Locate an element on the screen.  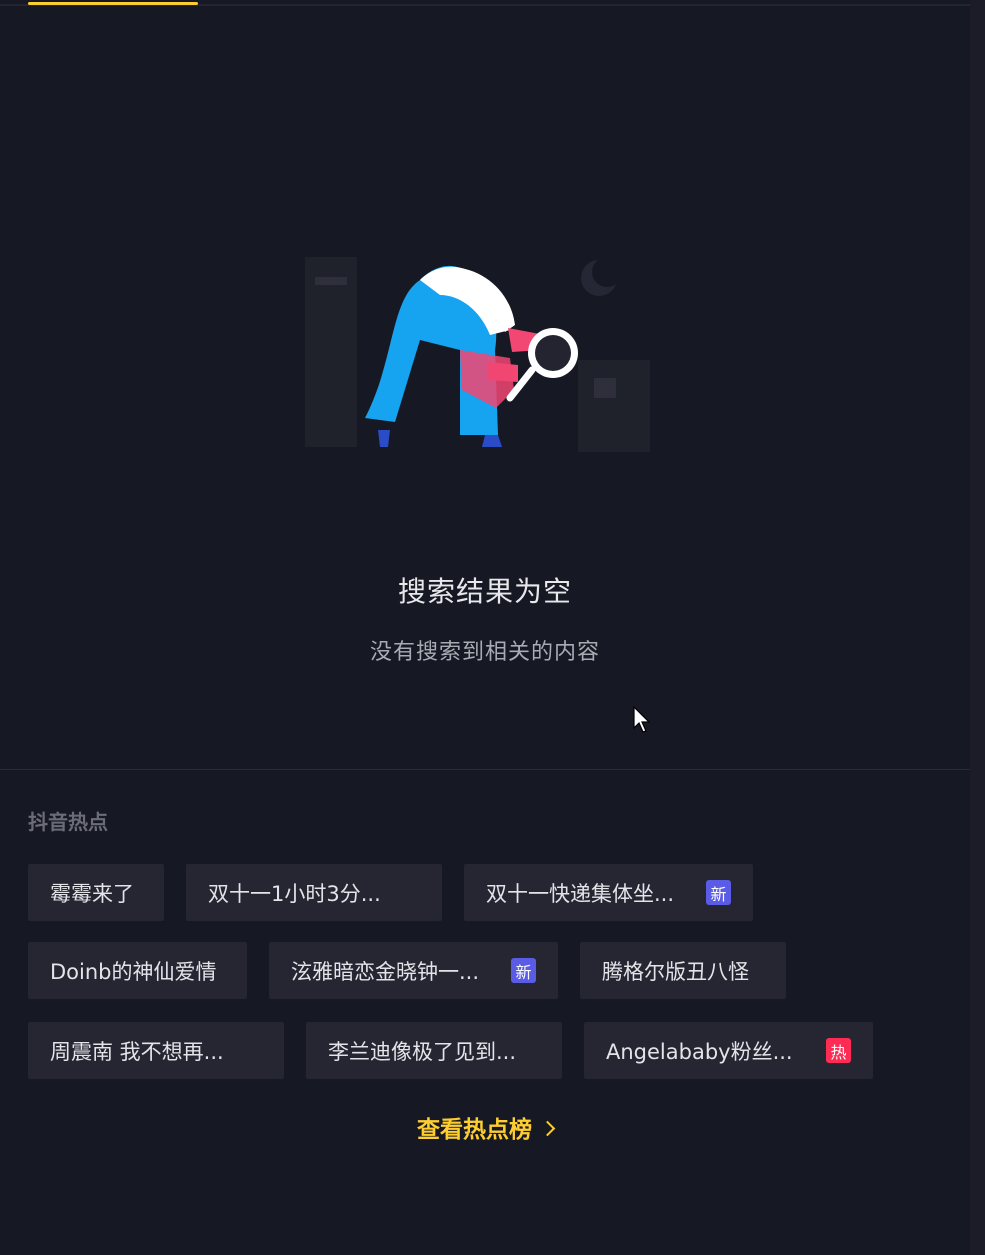
view-hot-list-label: 查看热点榜 is located at coordinates (474, 1130).